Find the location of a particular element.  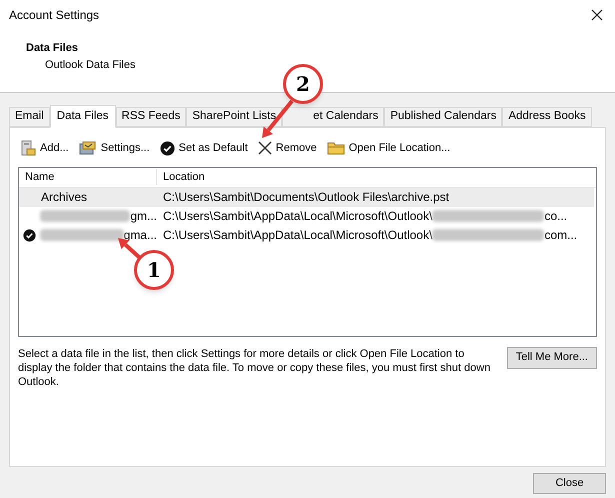

tab: SharePoint Lists is located at coordinates (234, 117).